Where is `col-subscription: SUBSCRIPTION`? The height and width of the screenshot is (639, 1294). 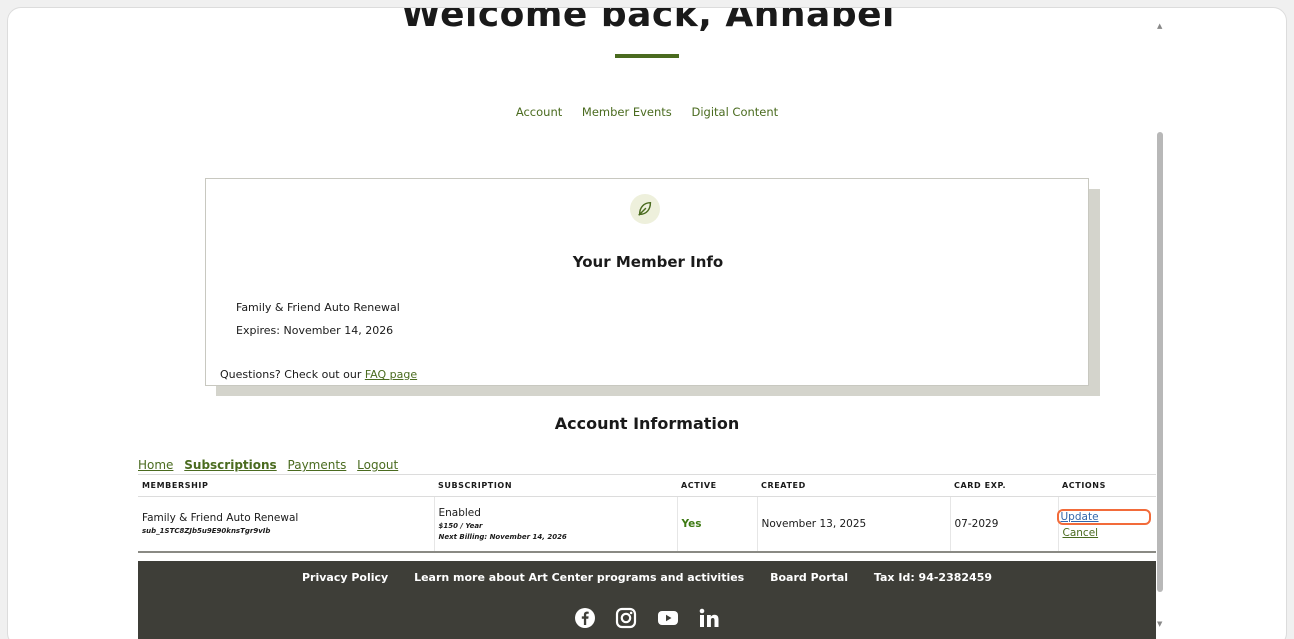 col-subscription: SUBSCRIPTION is located at coordinates (555, 485).